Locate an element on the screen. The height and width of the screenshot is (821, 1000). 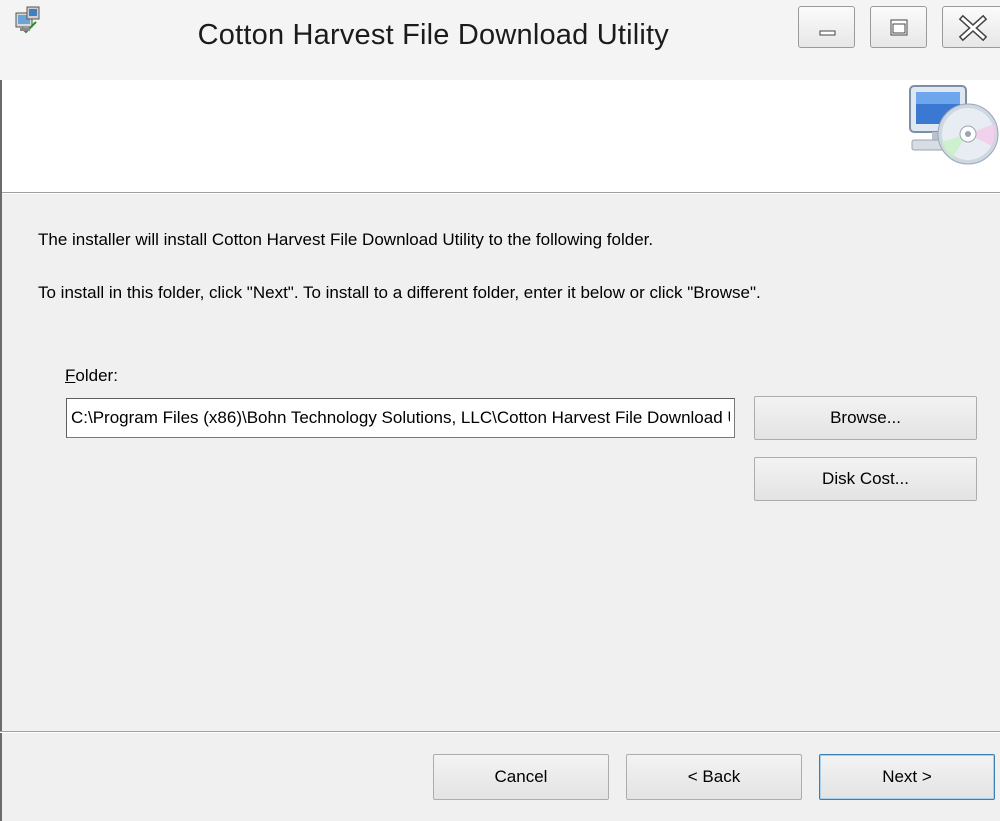
maximize-button is located at coordinates (898, 27).